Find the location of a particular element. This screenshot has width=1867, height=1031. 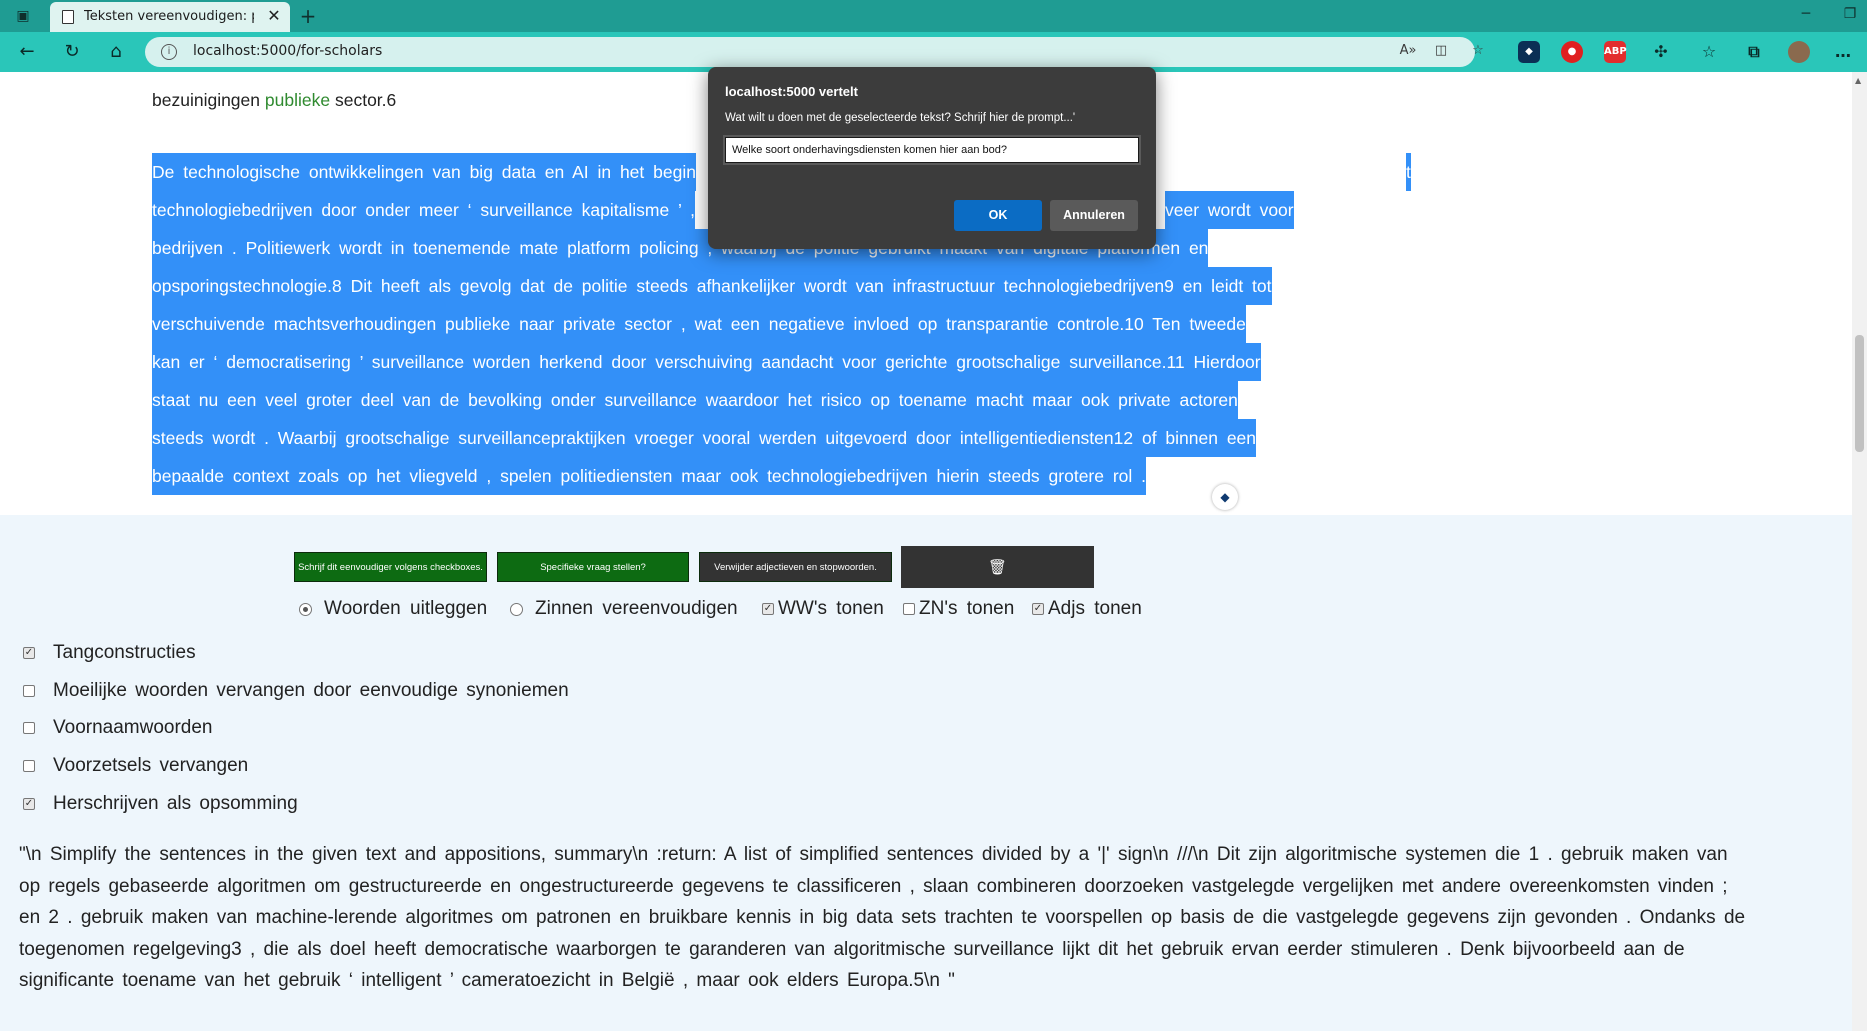

scroll-up-icon: ▲ is located at coordinates (1858, 80).